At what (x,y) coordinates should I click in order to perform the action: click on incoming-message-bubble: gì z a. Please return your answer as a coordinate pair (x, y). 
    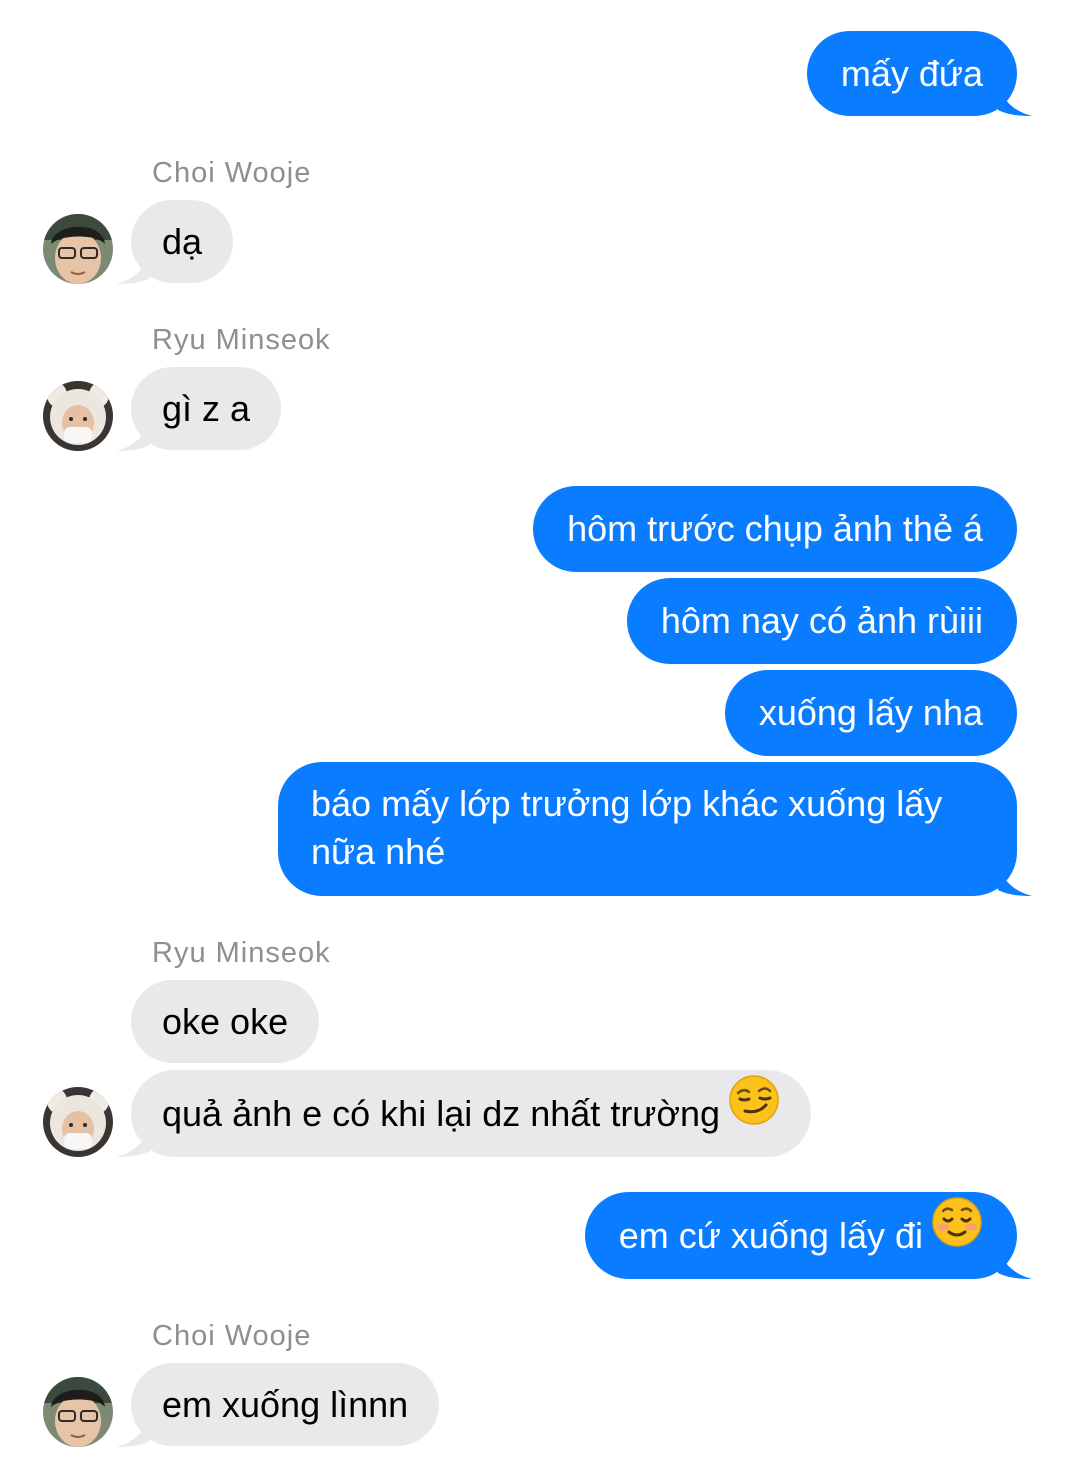
    Looking at the image, I should click on (206, 408).